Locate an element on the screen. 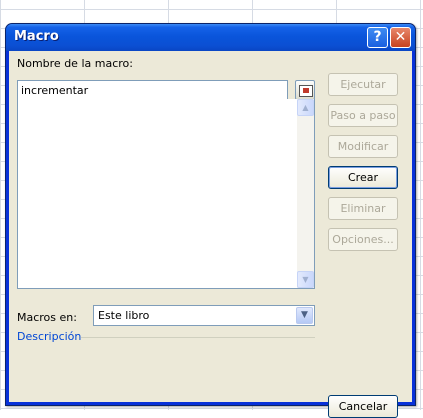 The width and height of the screenshot is (423, 418). scroll-down-arrow-icon: ▼ is located at coordinates (305, 279).